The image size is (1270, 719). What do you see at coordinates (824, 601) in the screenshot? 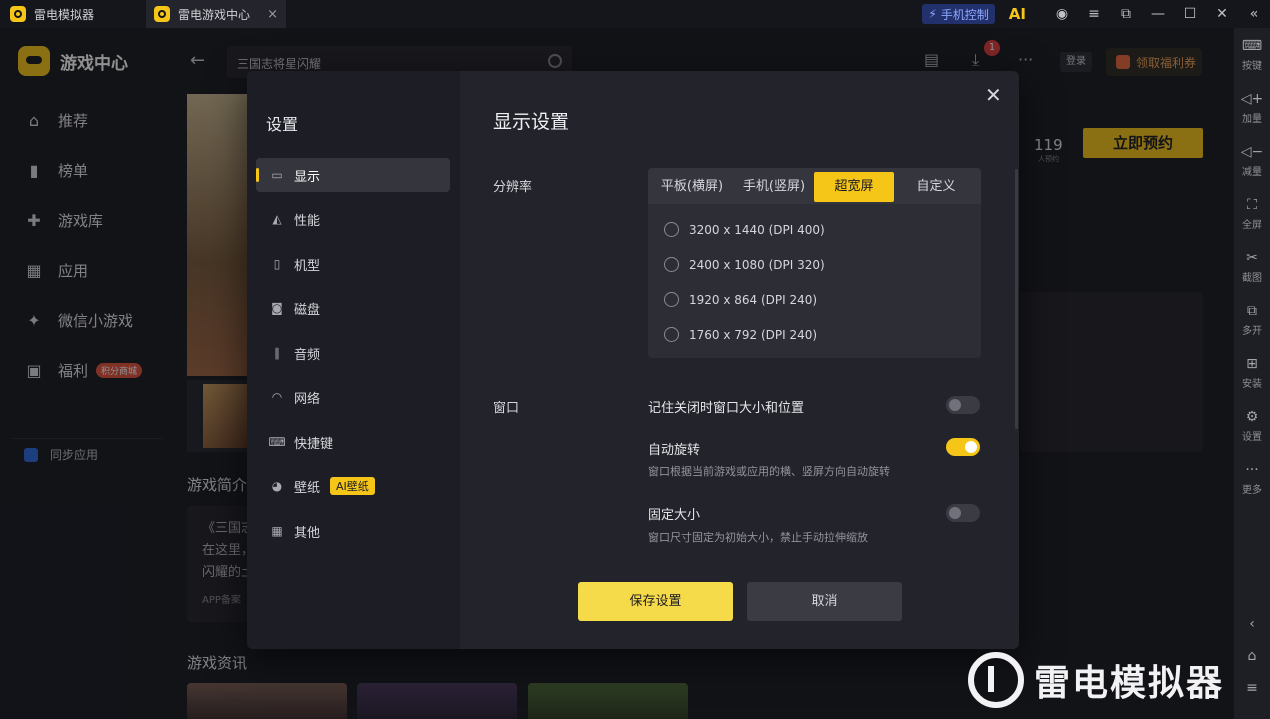
I see `cancel-button: 取消` at bounding box center [824, 601].